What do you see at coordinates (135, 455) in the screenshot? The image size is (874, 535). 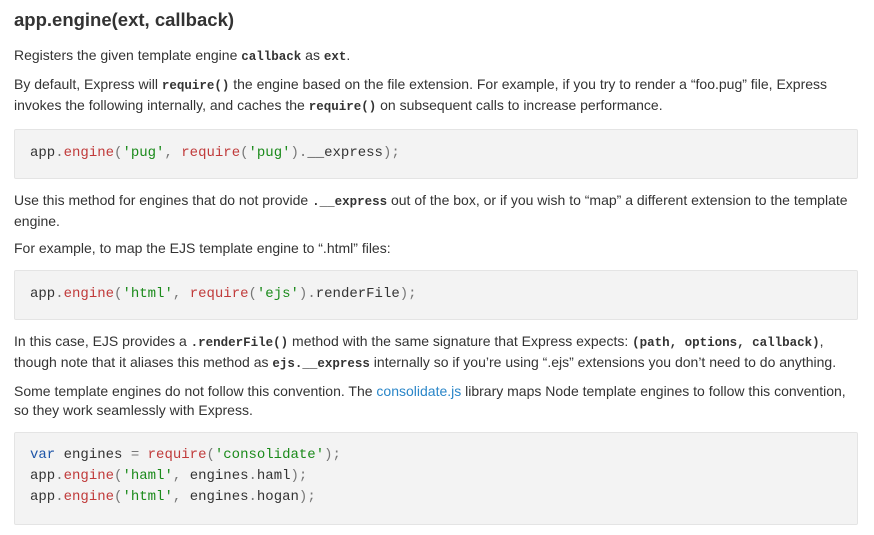 I see `code-token: =` at bounding box center [135, 455].